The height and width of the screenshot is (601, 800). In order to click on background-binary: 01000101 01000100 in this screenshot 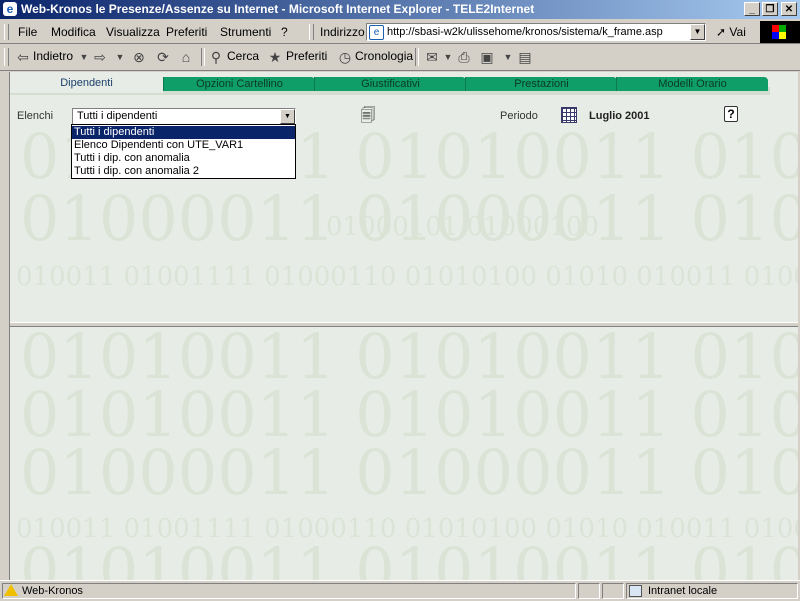, I will do `click(462, 227)`.